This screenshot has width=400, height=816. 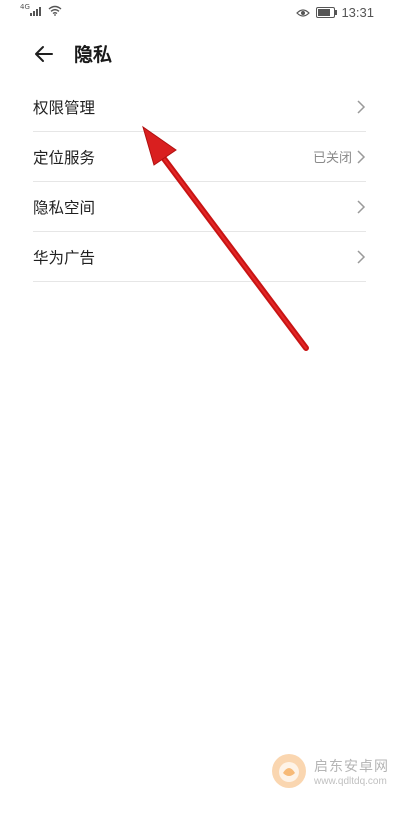 I want to click on battery-icon, so click(x=327, y=12).